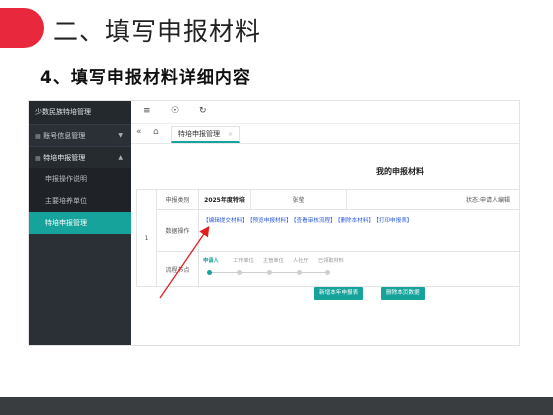  What do you see at coordinates (80, 179) in the screenshot?
I see `sidebar-item-instructions: 申报操作说明` at bounding box center [80, 179].